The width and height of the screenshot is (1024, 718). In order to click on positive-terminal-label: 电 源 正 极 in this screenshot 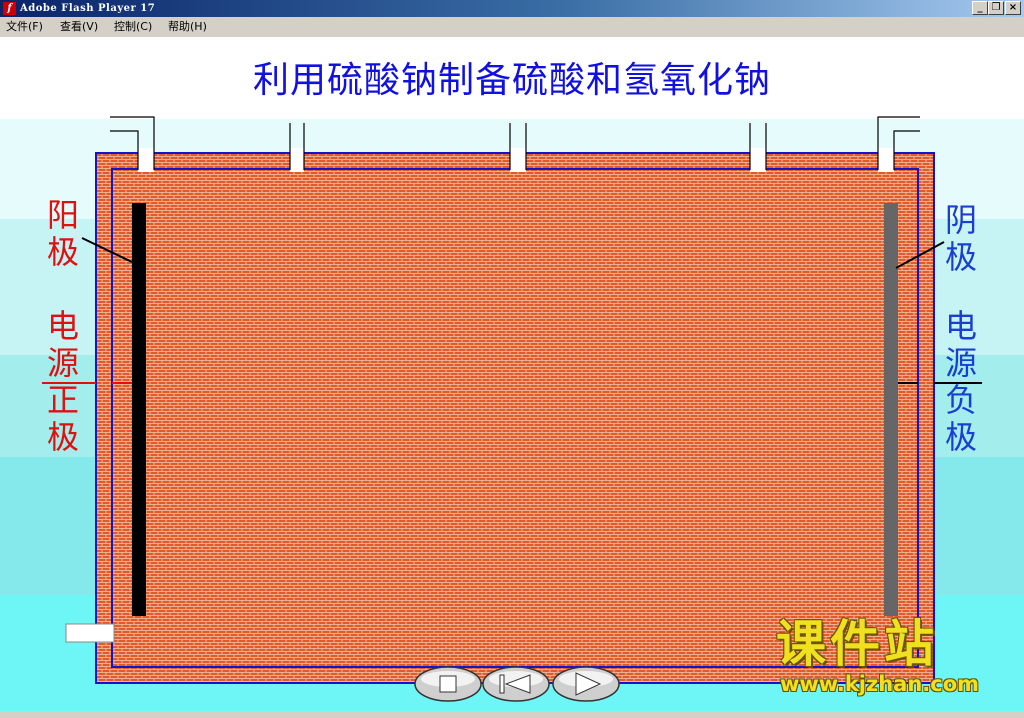, I will do `click(62, 381)`.